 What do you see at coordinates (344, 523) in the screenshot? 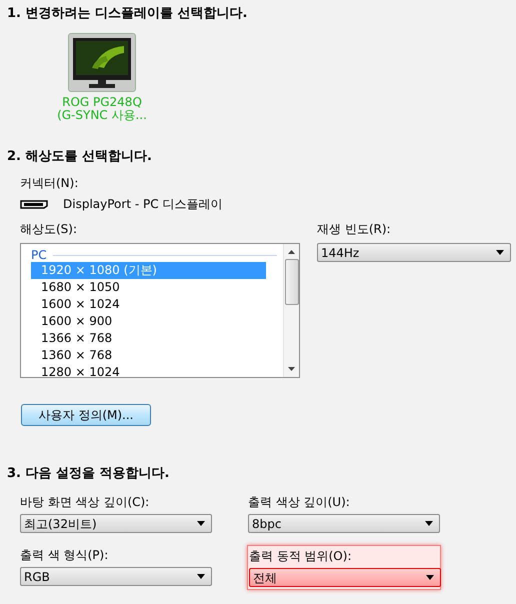
I see `dropdown: 8bpc` at bounding box center [344, 523].